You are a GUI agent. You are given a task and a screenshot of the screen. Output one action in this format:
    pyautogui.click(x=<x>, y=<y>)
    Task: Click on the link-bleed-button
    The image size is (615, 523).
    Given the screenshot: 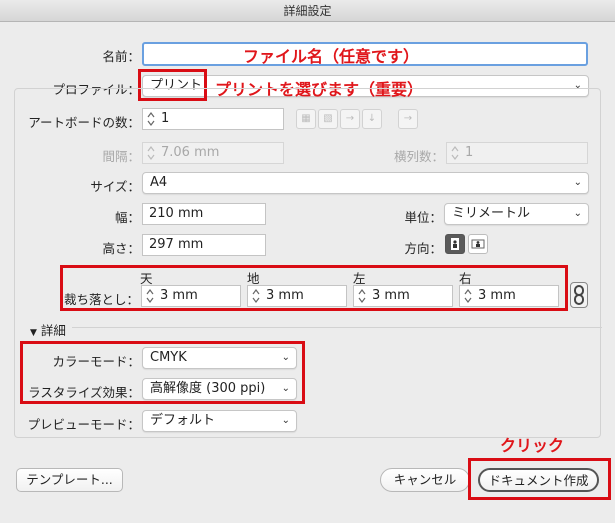 What is the action you would take?
    pyautogui.click(x=579, y=295)
    